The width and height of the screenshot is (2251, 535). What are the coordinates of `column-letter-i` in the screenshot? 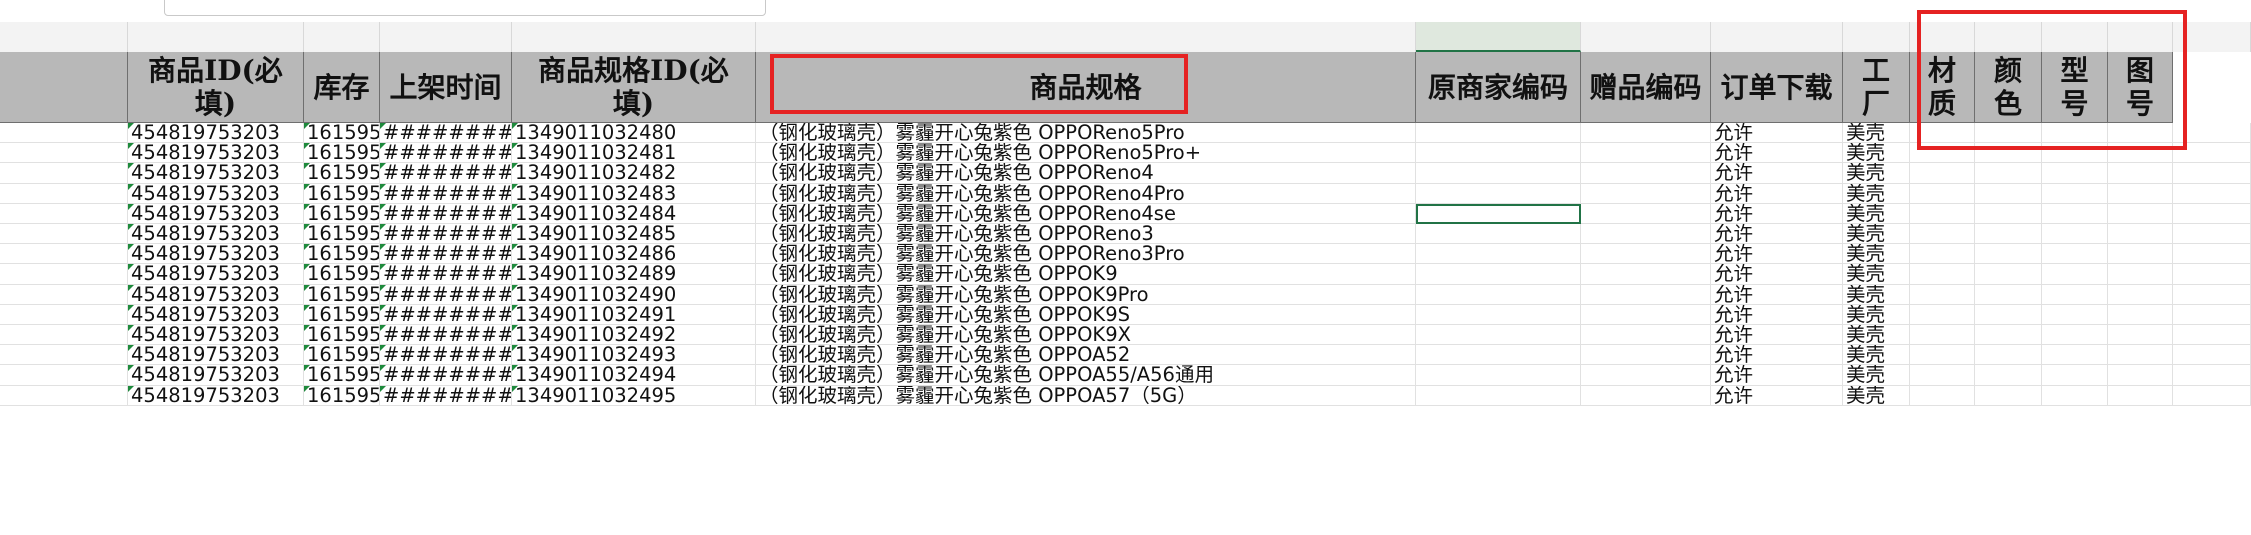 It's located at (1086, 37).